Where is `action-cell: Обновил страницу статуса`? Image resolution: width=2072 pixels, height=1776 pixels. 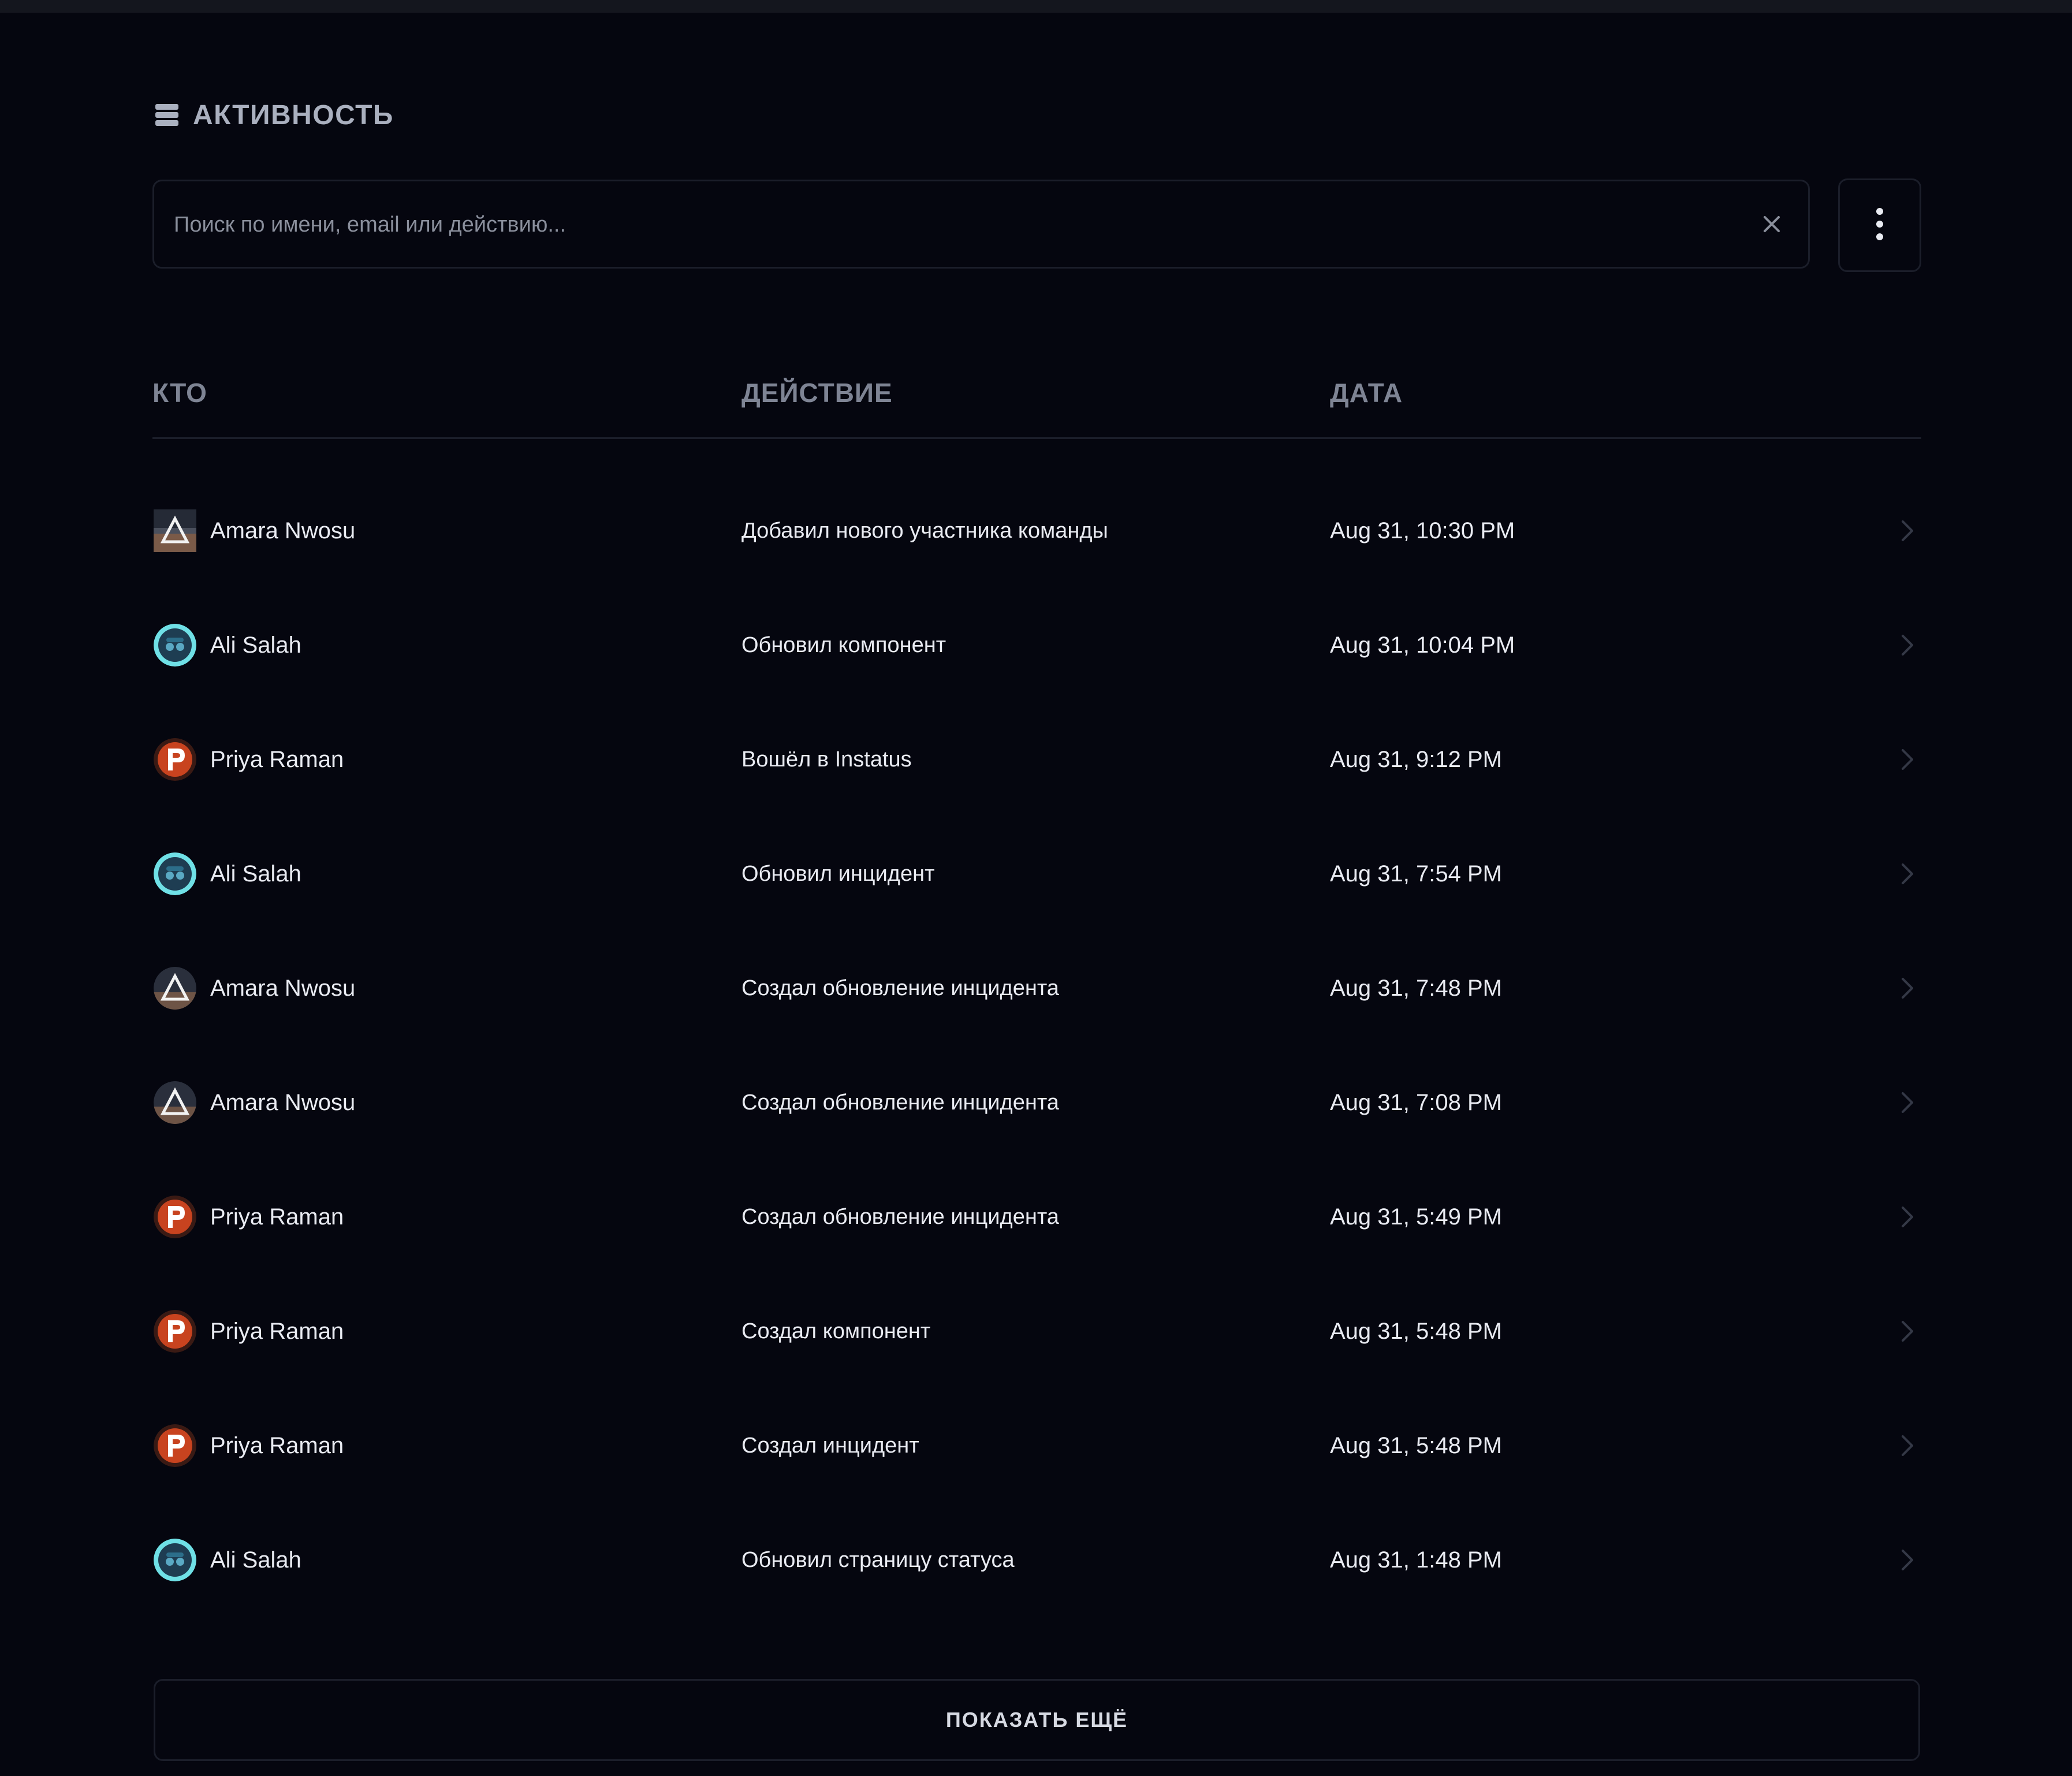
action-cell: Обновил страницу статуса is located at coordinates (878, 1559).